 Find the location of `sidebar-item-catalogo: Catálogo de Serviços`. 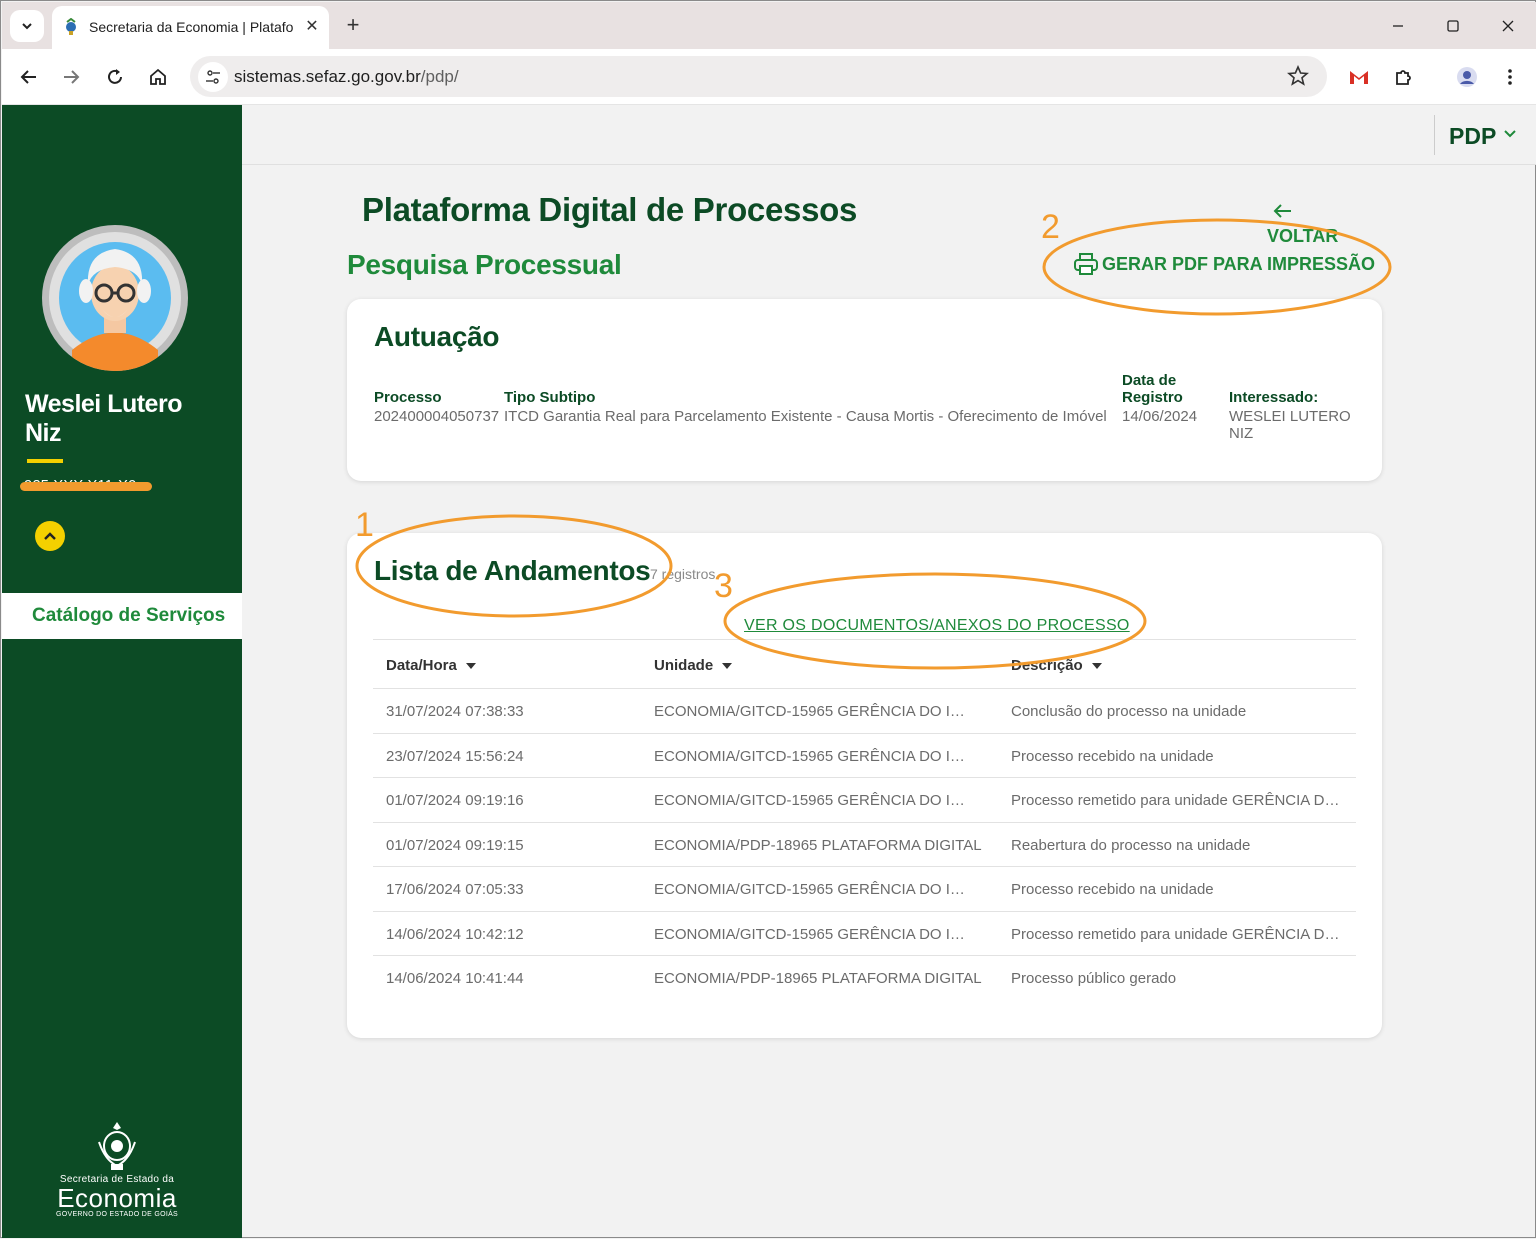

sidebar-item-catalogo: Catálogo de Serviços is located at coordinates (122, 616).